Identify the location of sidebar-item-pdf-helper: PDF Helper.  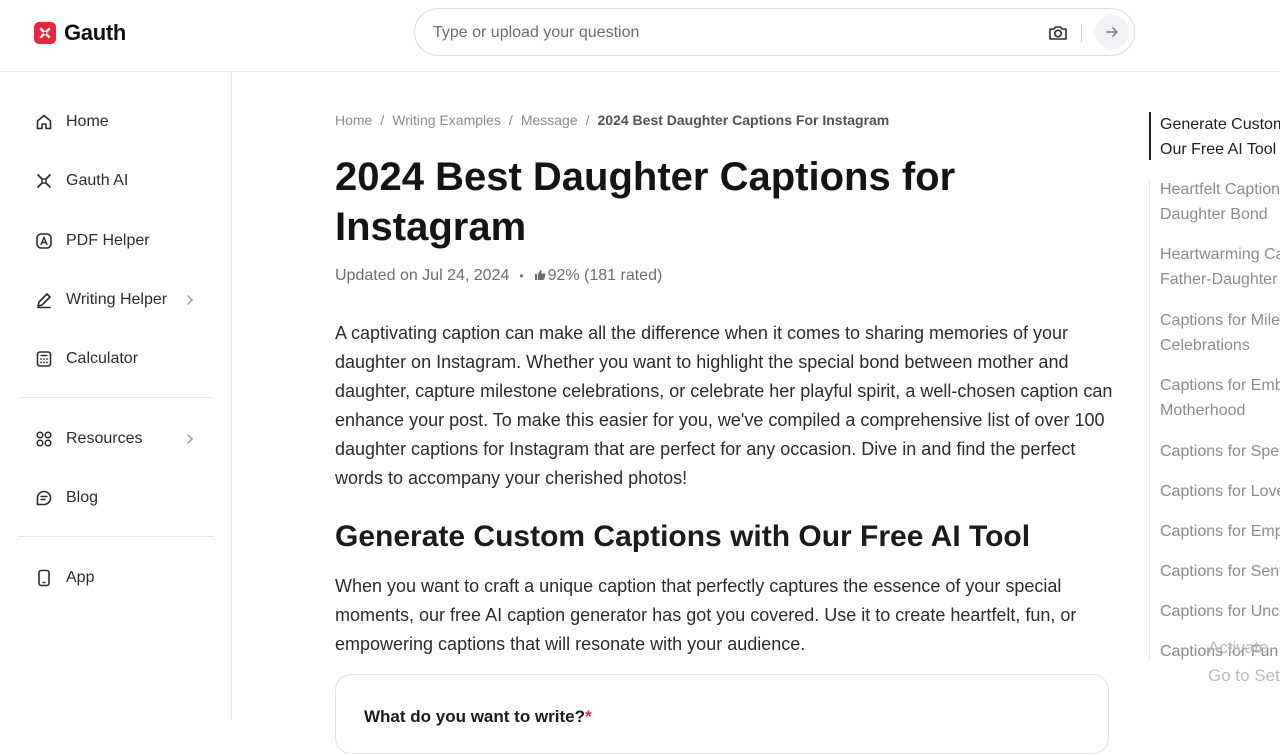
(119, 241).